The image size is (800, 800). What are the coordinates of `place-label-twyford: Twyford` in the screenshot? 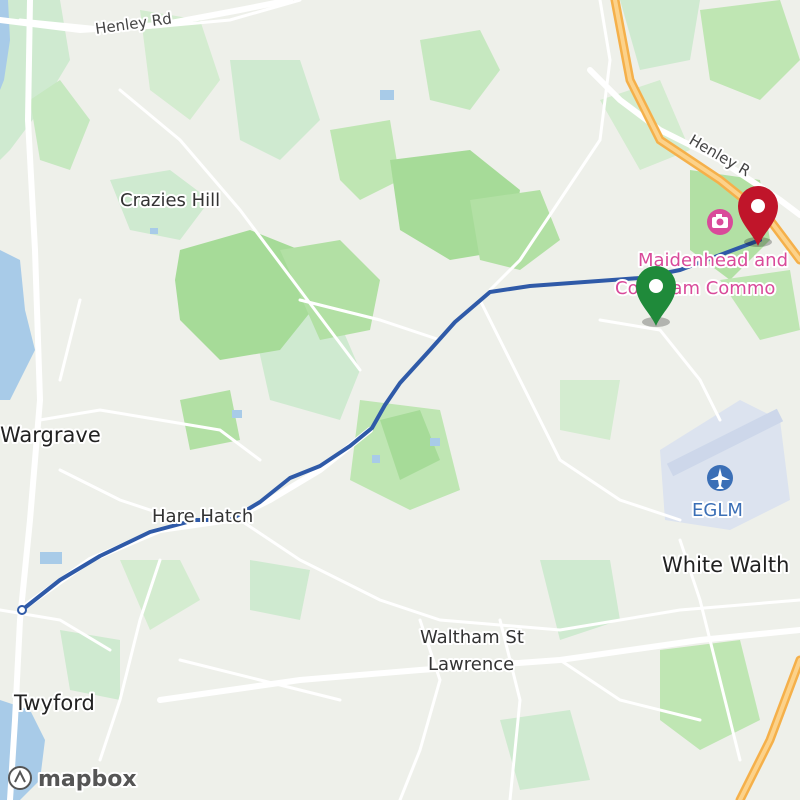 It's located at (54, 703).